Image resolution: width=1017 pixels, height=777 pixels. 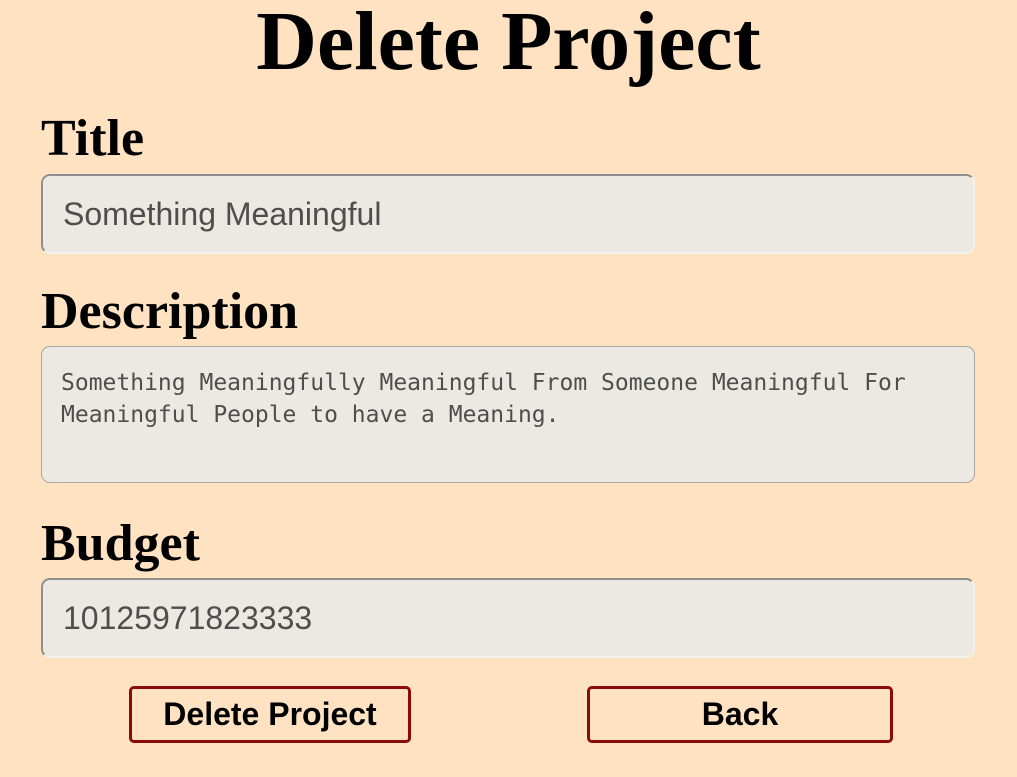 I want to click on budget-label: Budget, so click(x=120, y=543).